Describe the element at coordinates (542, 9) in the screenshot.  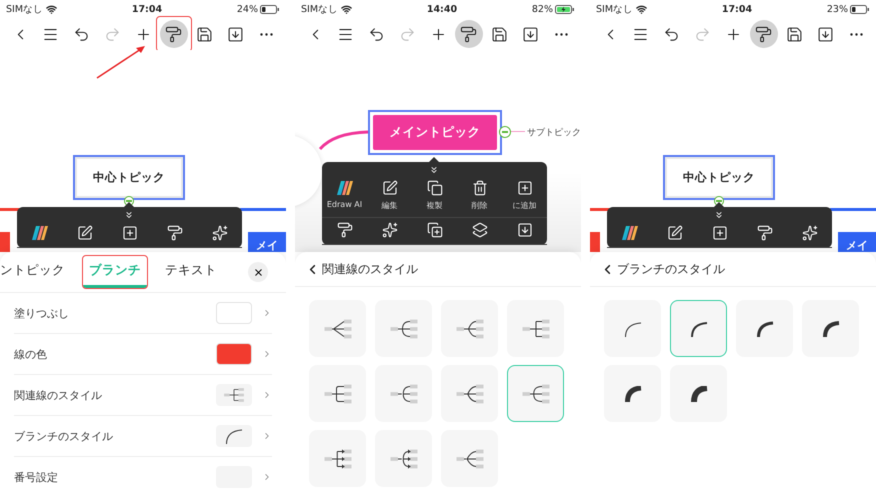
I see `battery-percent: 82%` at that location.